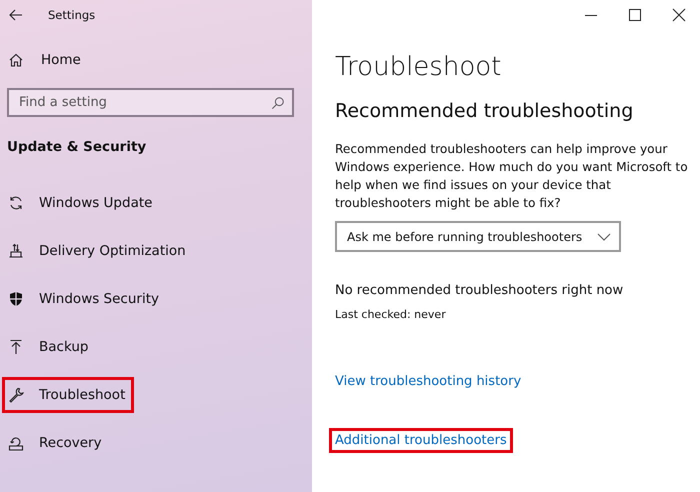  Describe the element at coordinates (50, 347) in the screenshot. I see `sidebar-item: Backup` at that location.